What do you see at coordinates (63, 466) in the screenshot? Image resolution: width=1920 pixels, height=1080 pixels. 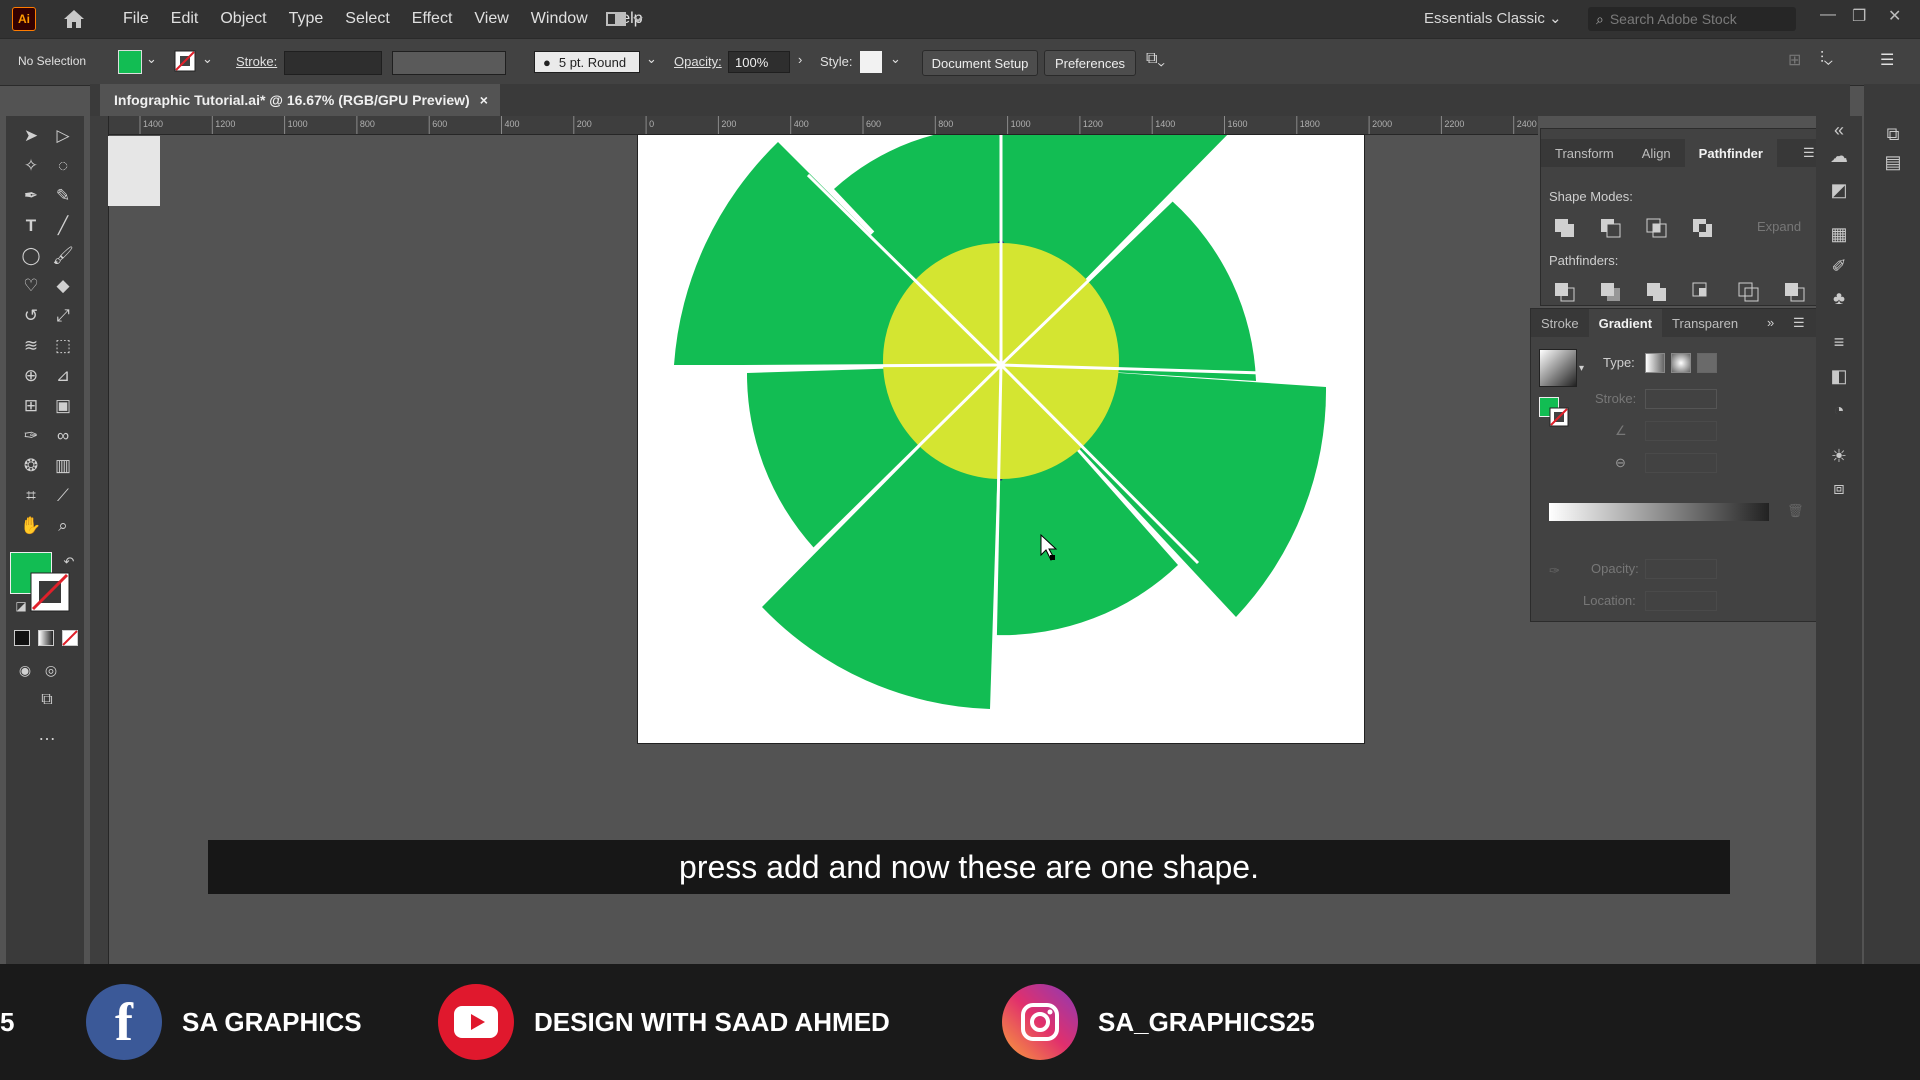 I see `graph-tool-icon: ▥` at bounding box center [63, 466].